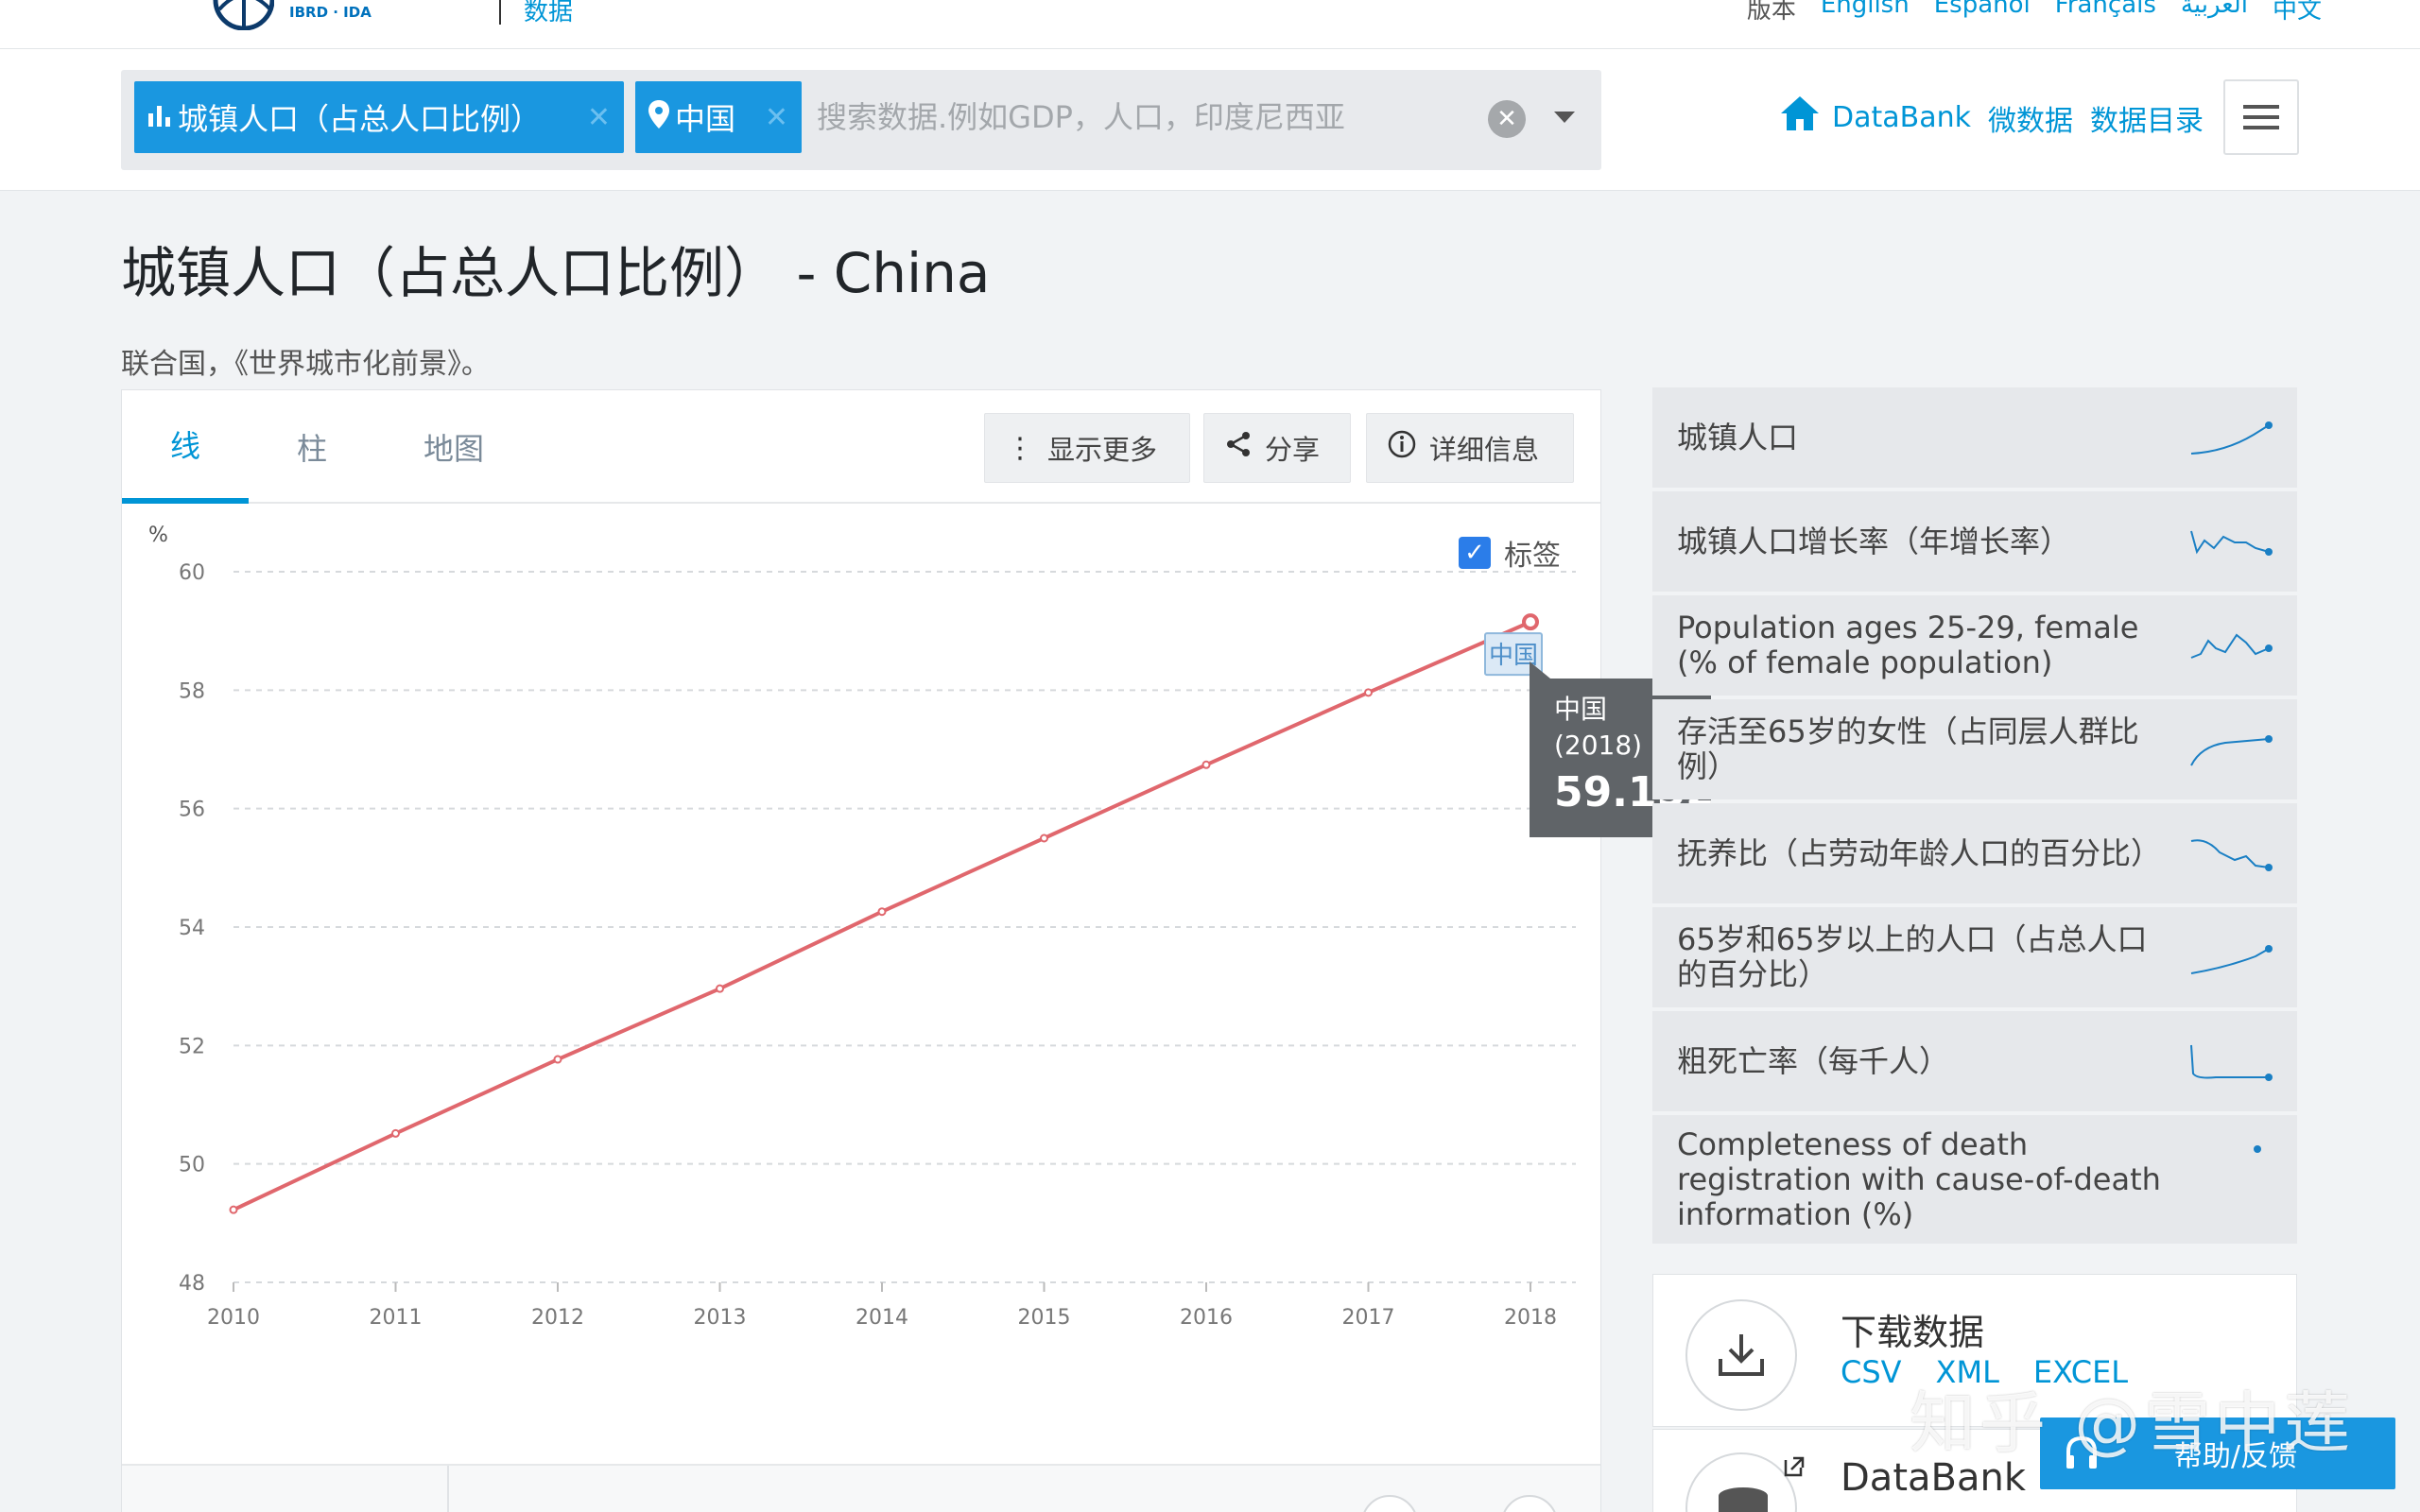  I want to click on x-tick-label: 2010, so click(234, 1318).